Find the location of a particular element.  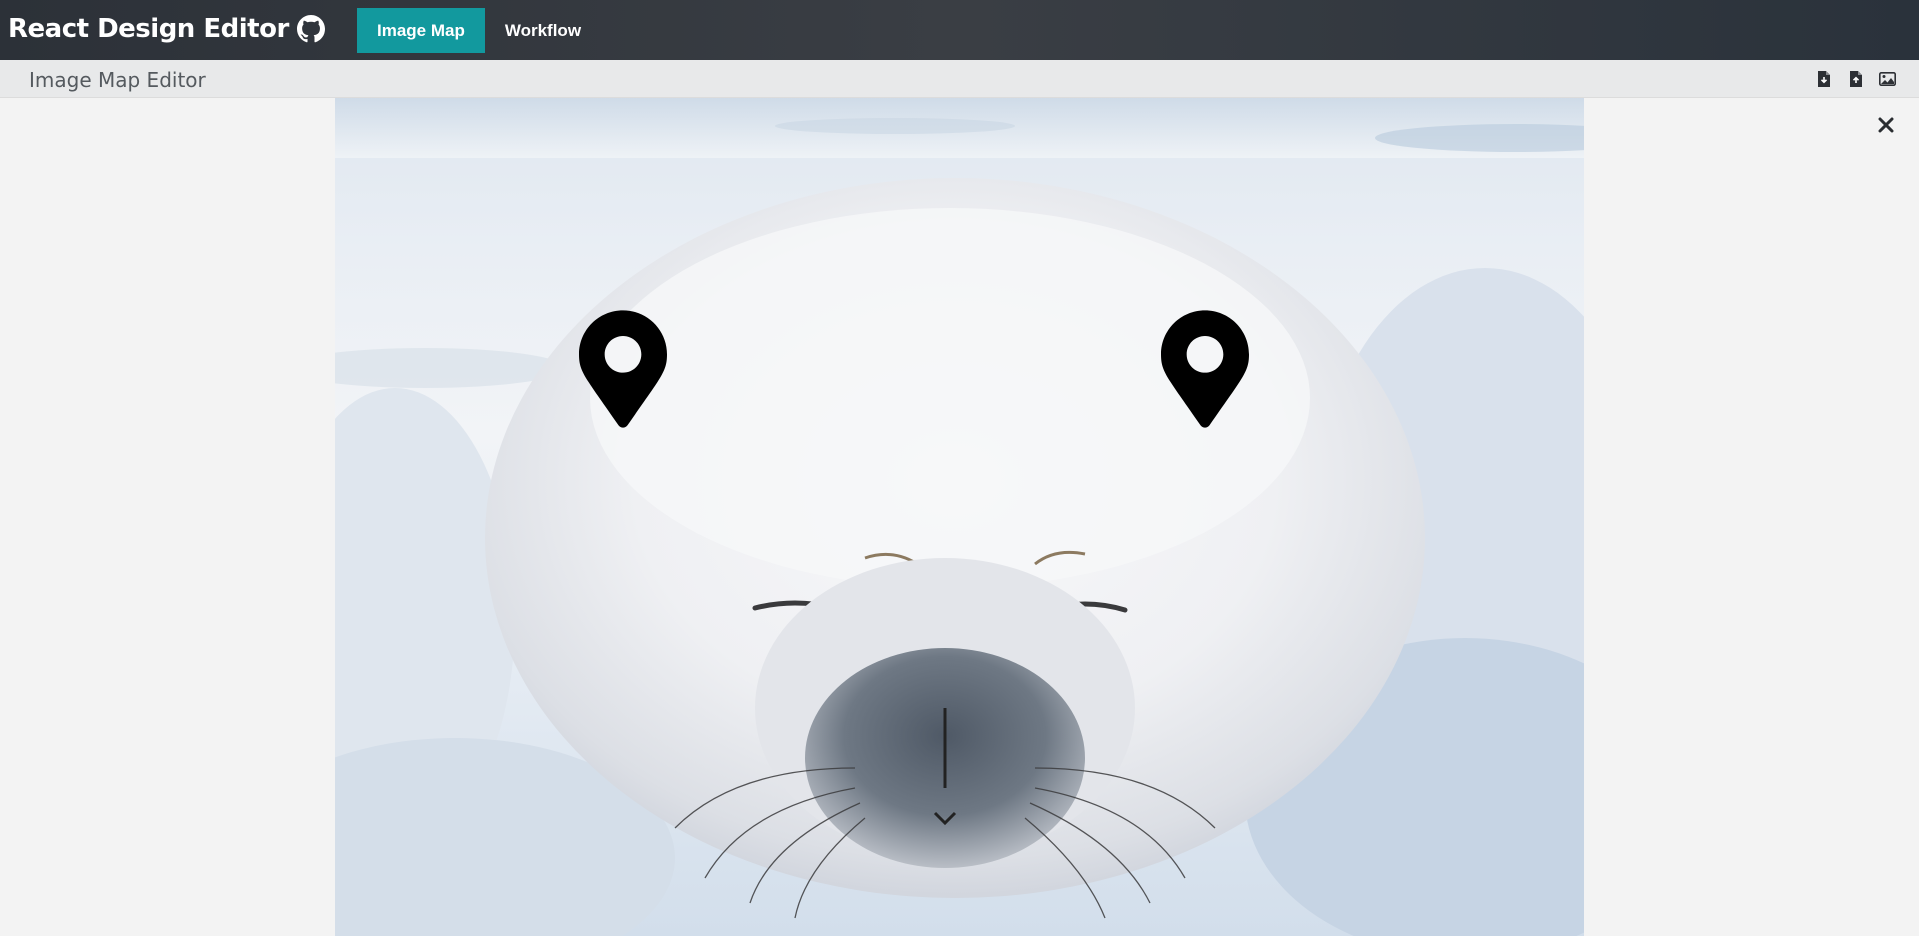

header-toolbar is located at coordinates (1855, 78).